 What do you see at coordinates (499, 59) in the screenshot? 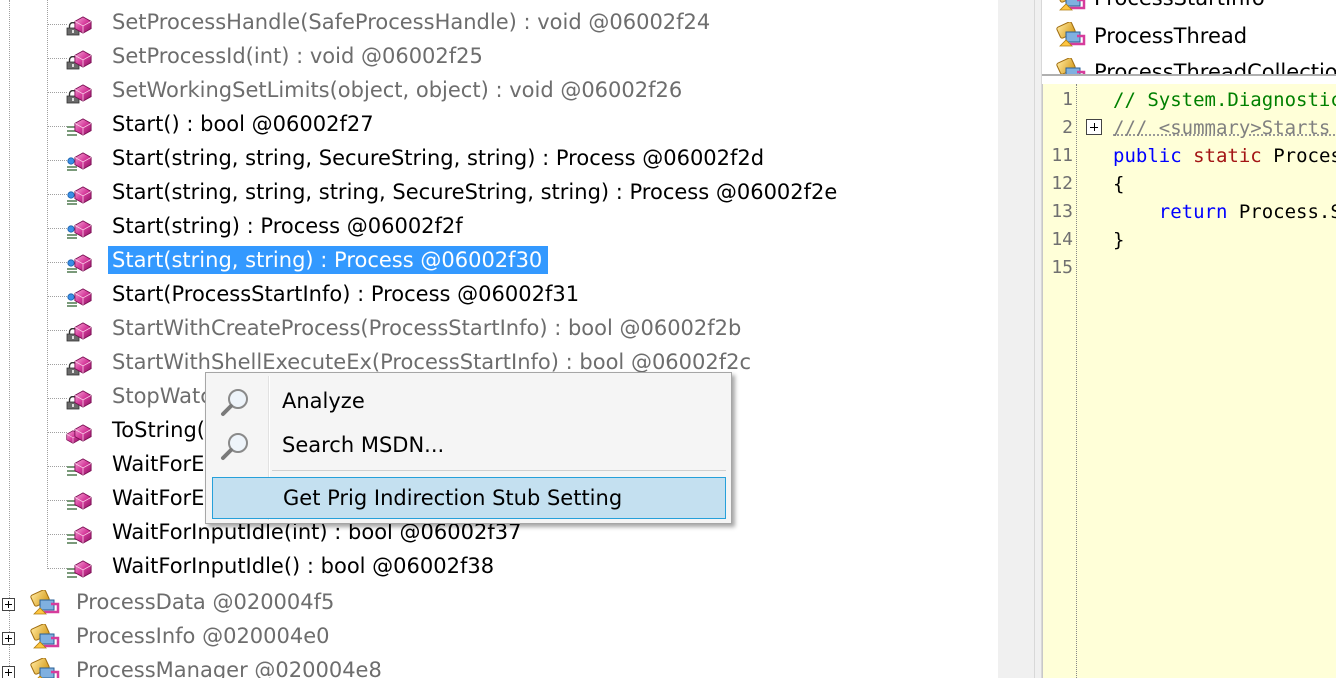
I see `tree-method-row: SetProcessId(int) : void @06002f25` at bounding box center [499, 59].